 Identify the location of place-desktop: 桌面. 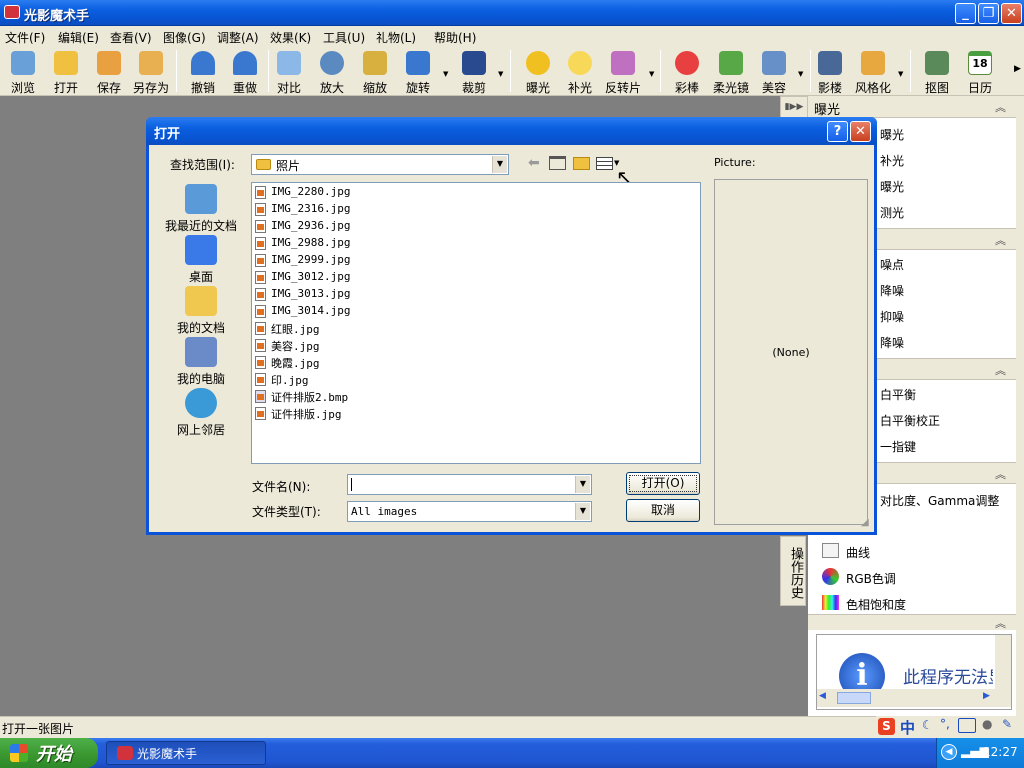
(201, 260).